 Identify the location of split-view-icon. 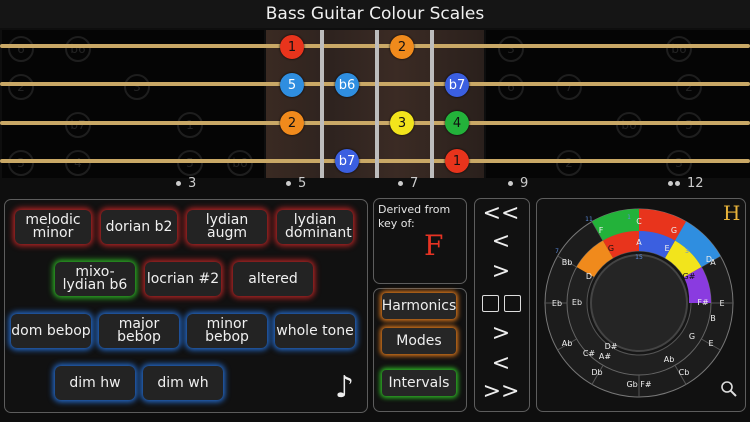
(512, 303).